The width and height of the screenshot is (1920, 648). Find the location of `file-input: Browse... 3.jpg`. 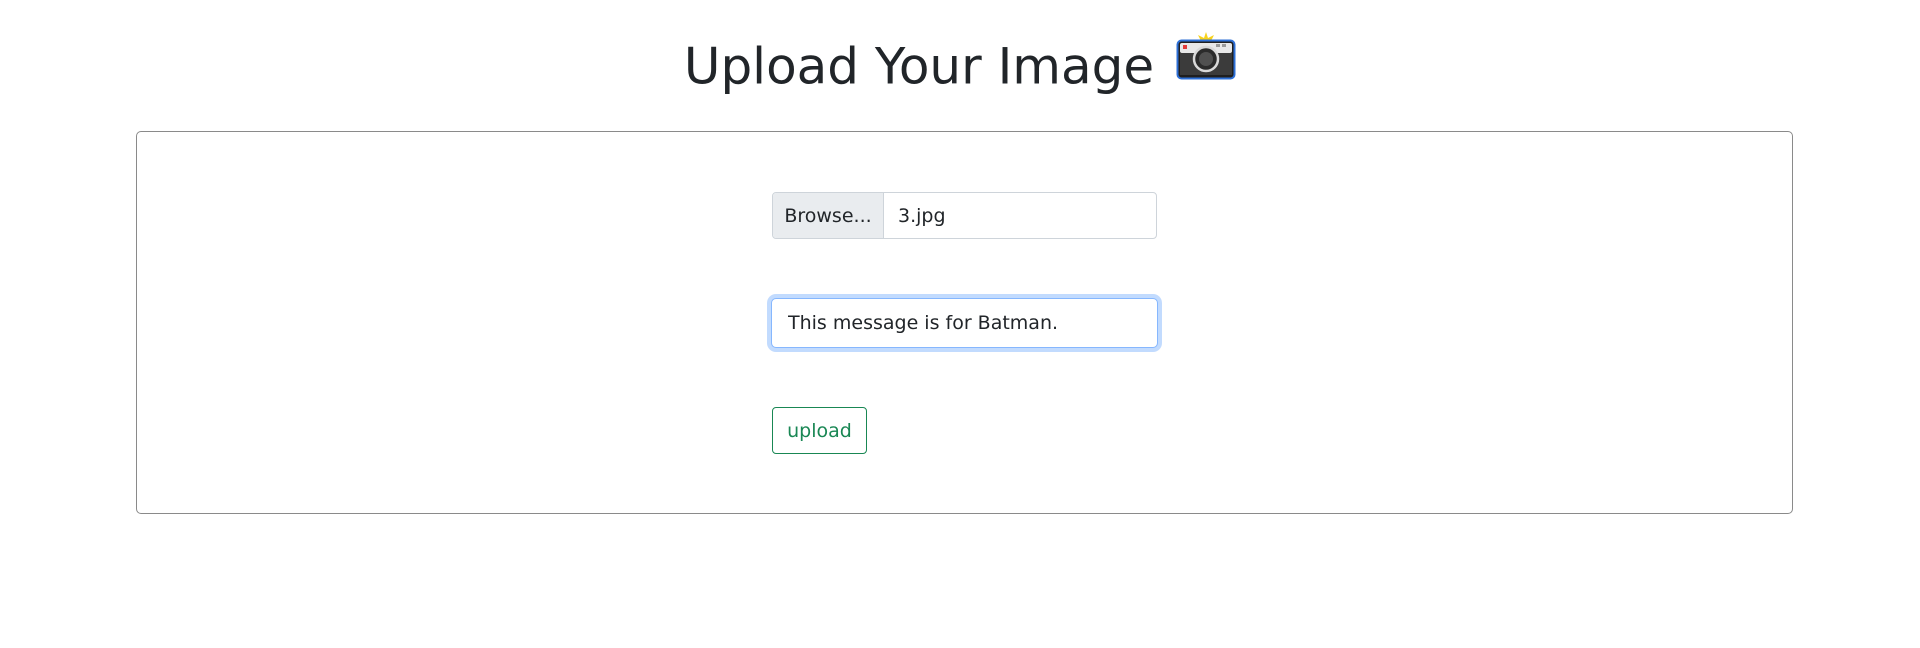

file-input: Browse... 3.jpg is located at coordinates (964, 215).